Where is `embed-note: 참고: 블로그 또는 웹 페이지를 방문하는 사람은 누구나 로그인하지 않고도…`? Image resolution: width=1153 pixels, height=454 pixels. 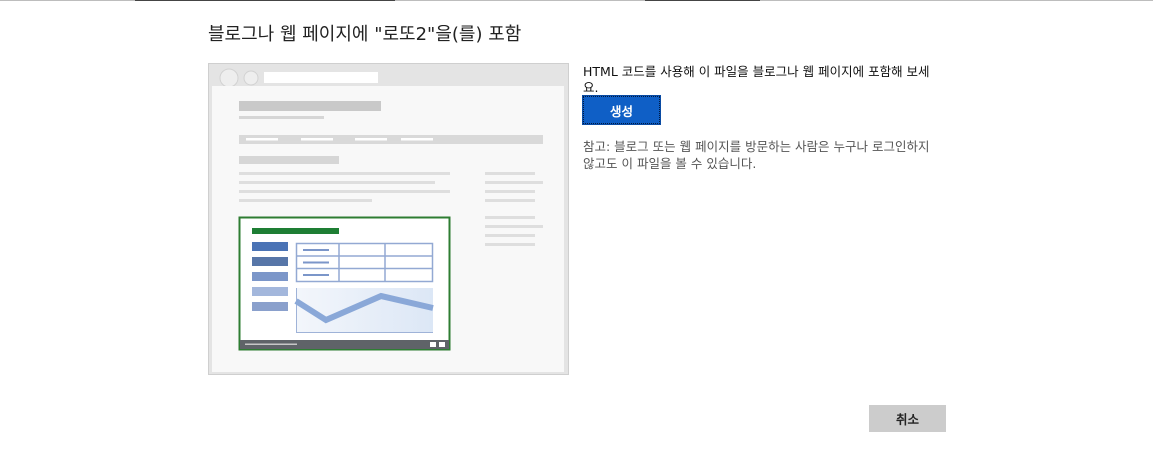 embed-note: 참고: 블로그 또는 웹 페이지를 방문하는 사람은 누구나 로그인하지 않고도… is located at coordinates (756, 155).